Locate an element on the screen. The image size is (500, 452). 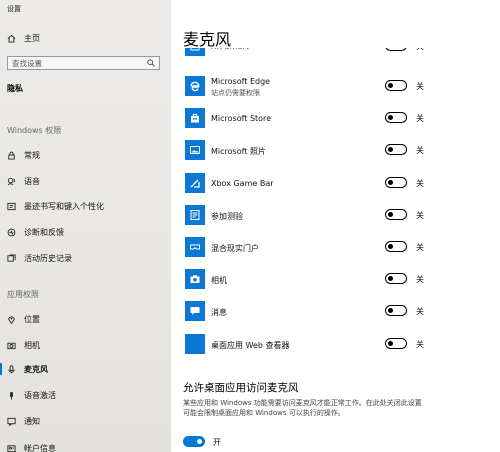
sidebar-item-label: 活动历史记录 is located at coordinates (48, 258).